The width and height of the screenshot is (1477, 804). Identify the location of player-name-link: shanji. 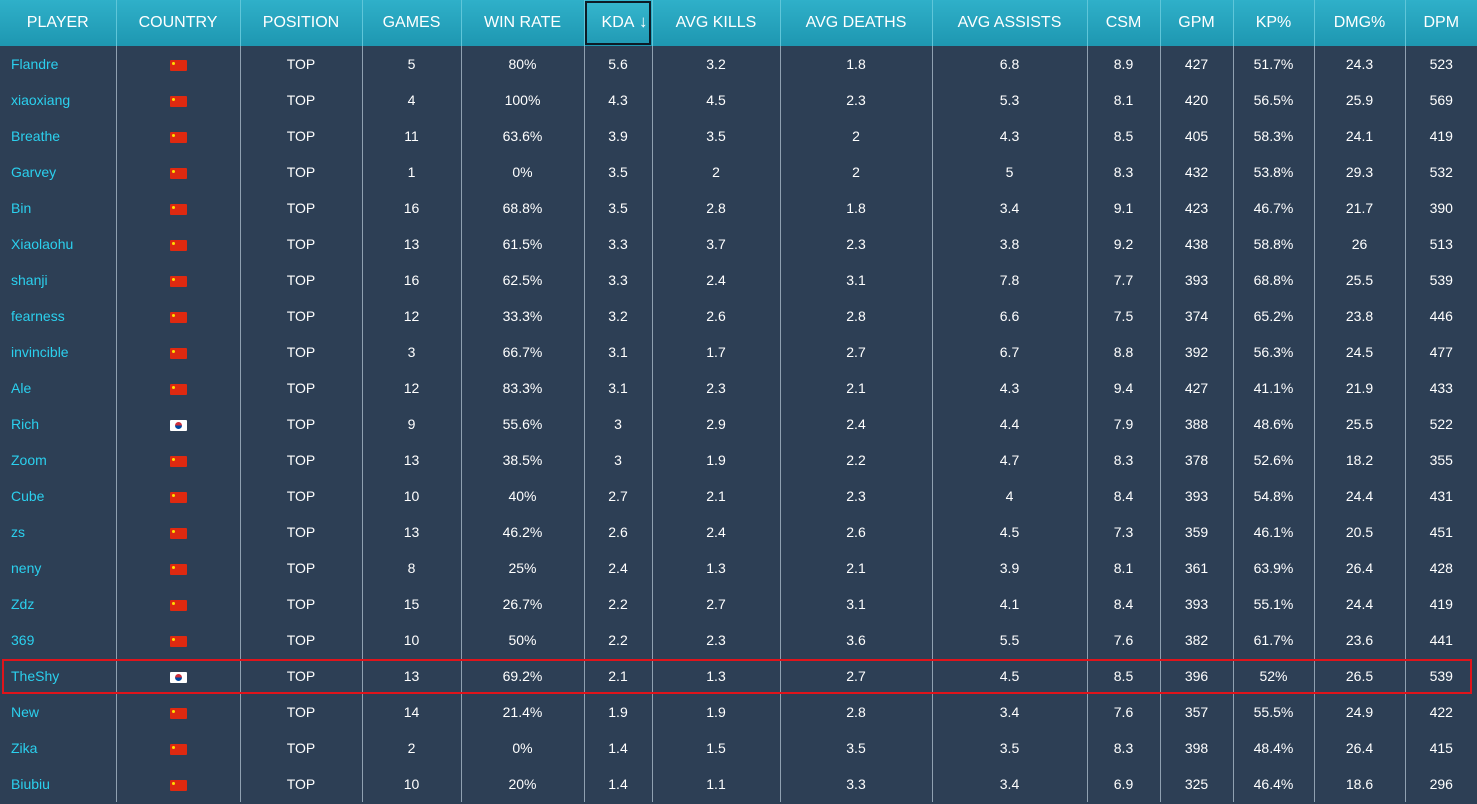
(58, 280).